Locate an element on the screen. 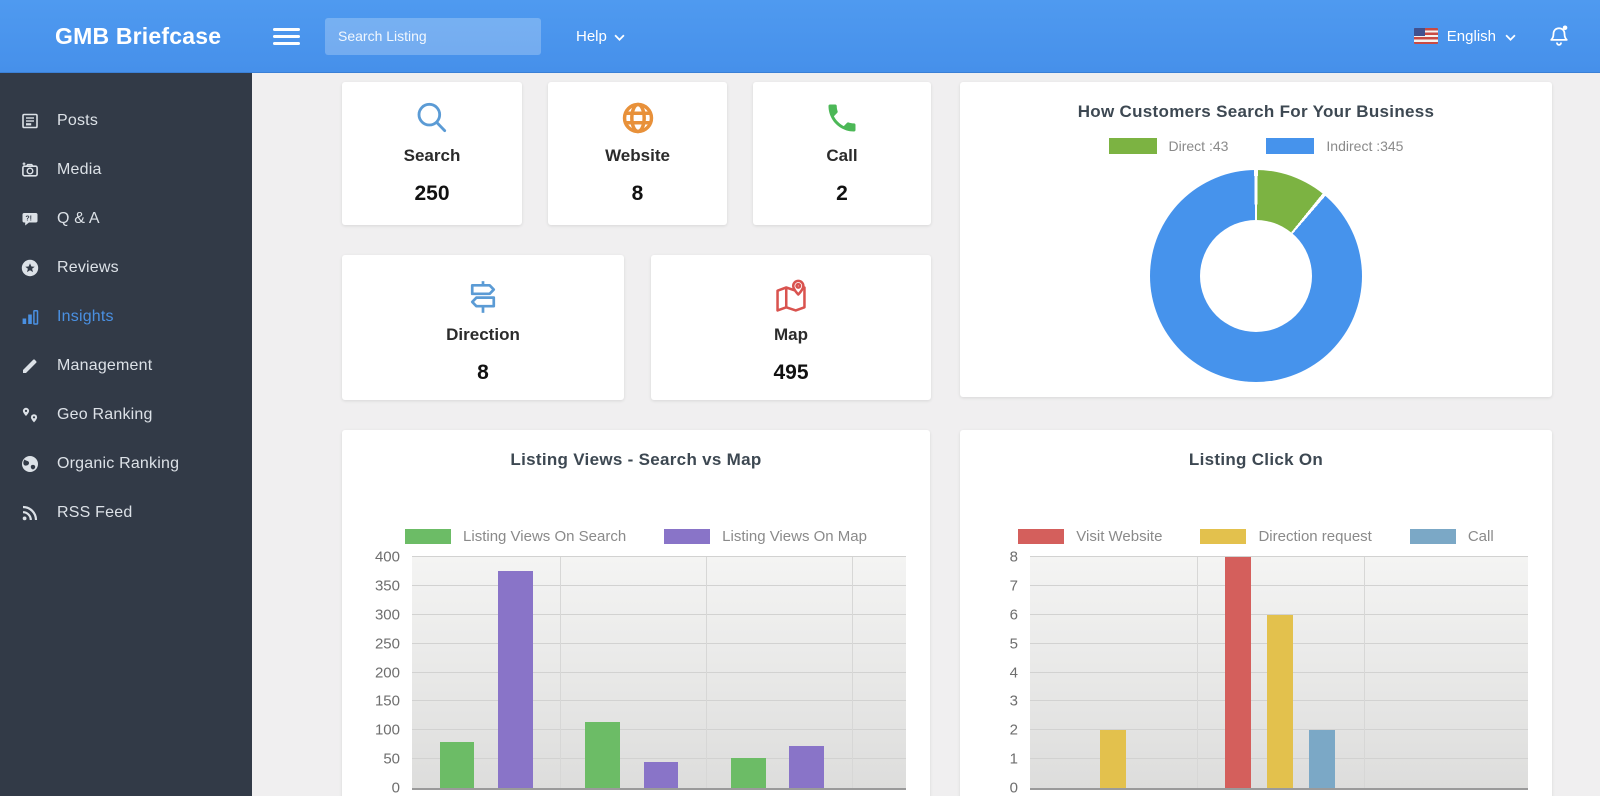  hamburger-menu-icon is located at coordinates (286, 36).